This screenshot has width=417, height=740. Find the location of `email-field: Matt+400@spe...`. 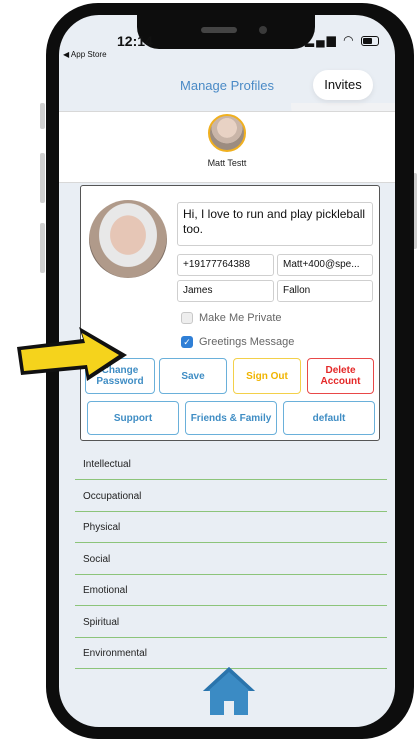

email-field: Matt+400@spe... is located at coordinates (325, 265).